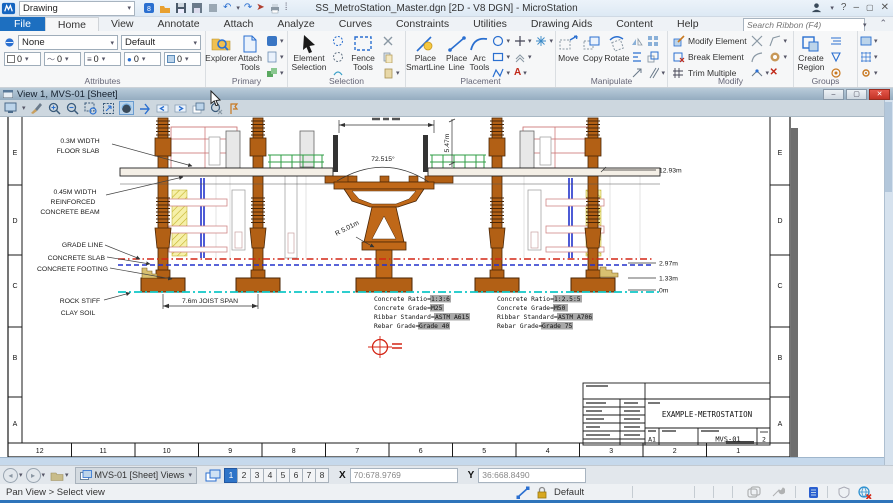 This screenshot has width=893, height=503. I want to click on tab-analyze: Analyze, so click(295, 24).